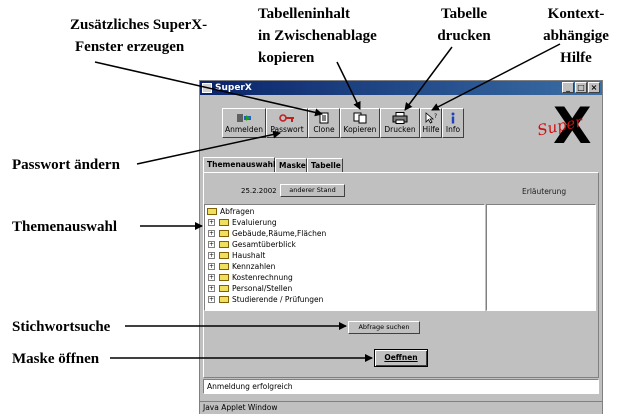 The height and width of the screenshot is (416, 627). What do you see at coordinates (541, 257) in the screenshot?
I see `explanation-area` at bounding box center [541, 257].